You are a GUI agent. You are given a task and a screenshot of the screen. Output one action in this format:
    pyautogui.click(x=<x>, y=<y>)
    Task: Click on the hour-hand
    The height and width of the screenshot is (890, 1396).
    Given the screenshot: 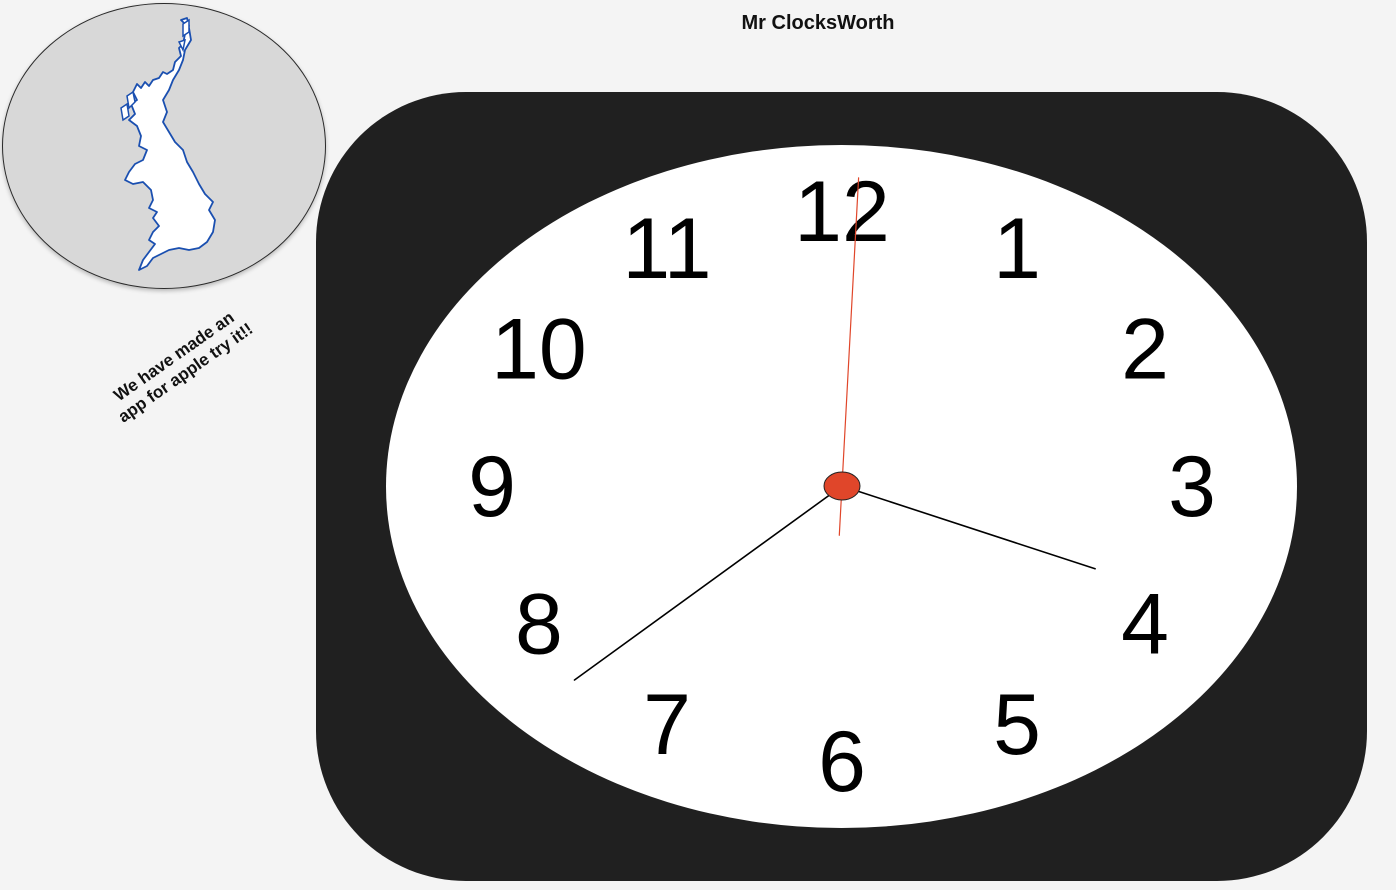 What is the action you would take?
    pyautogui.click(x=968, y=527)
    